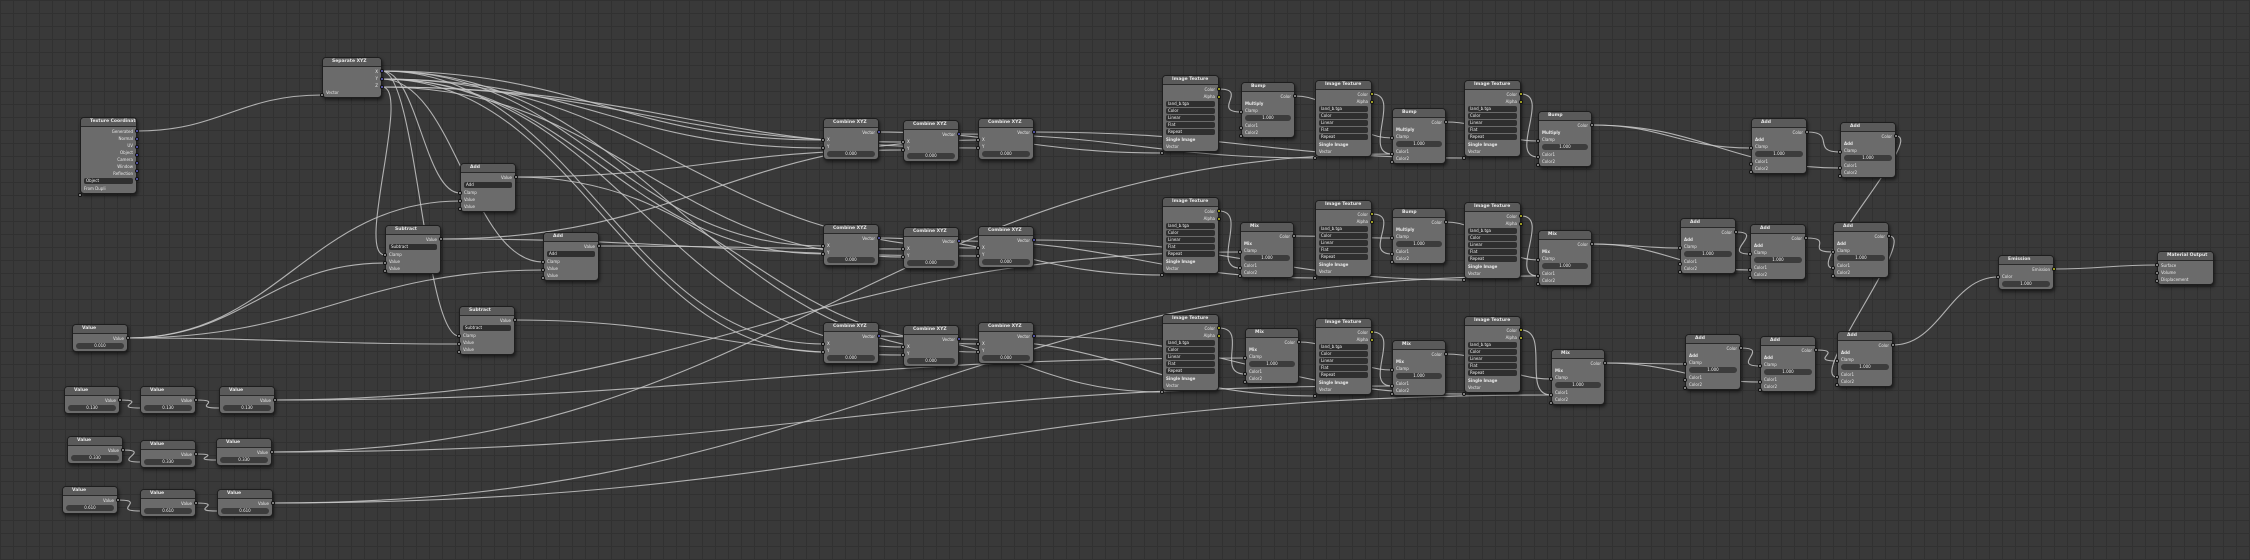  I want to click on interpolation-dropdown: Linear, so click(1190, 240).